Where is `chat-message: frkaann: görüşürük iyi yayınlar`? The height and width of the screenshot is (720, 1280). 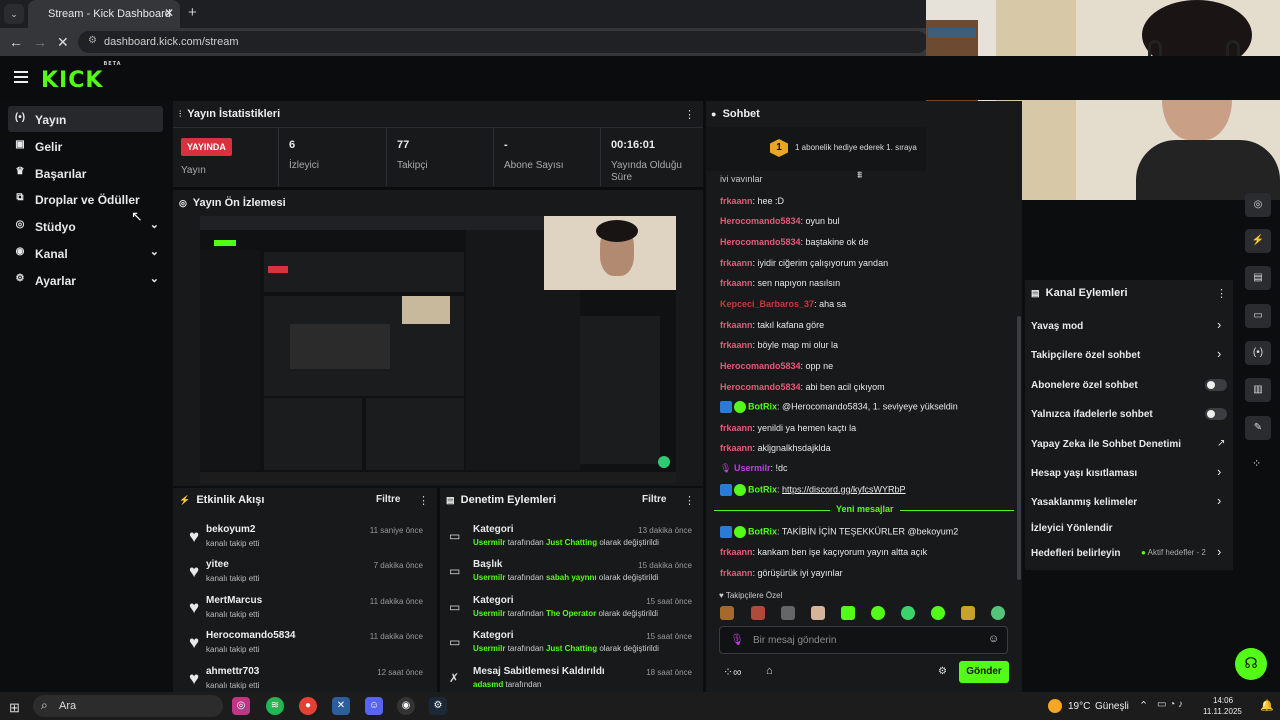 chat-message: frkaann: görüşürük iyi yayınlar is located at coordinates (781, 573).